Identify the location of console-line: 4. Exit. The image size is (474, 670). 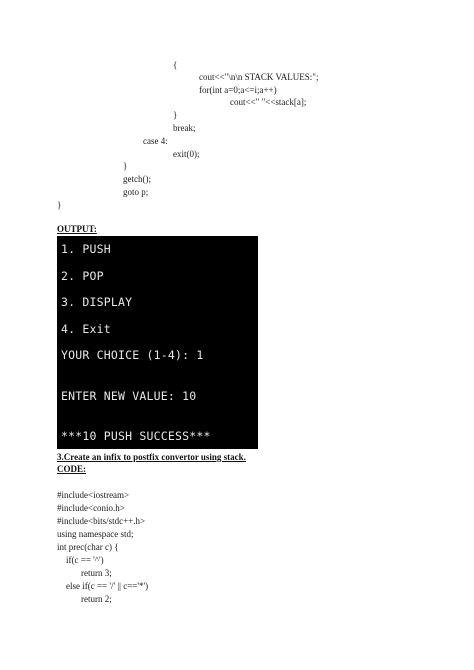
(86, 329).